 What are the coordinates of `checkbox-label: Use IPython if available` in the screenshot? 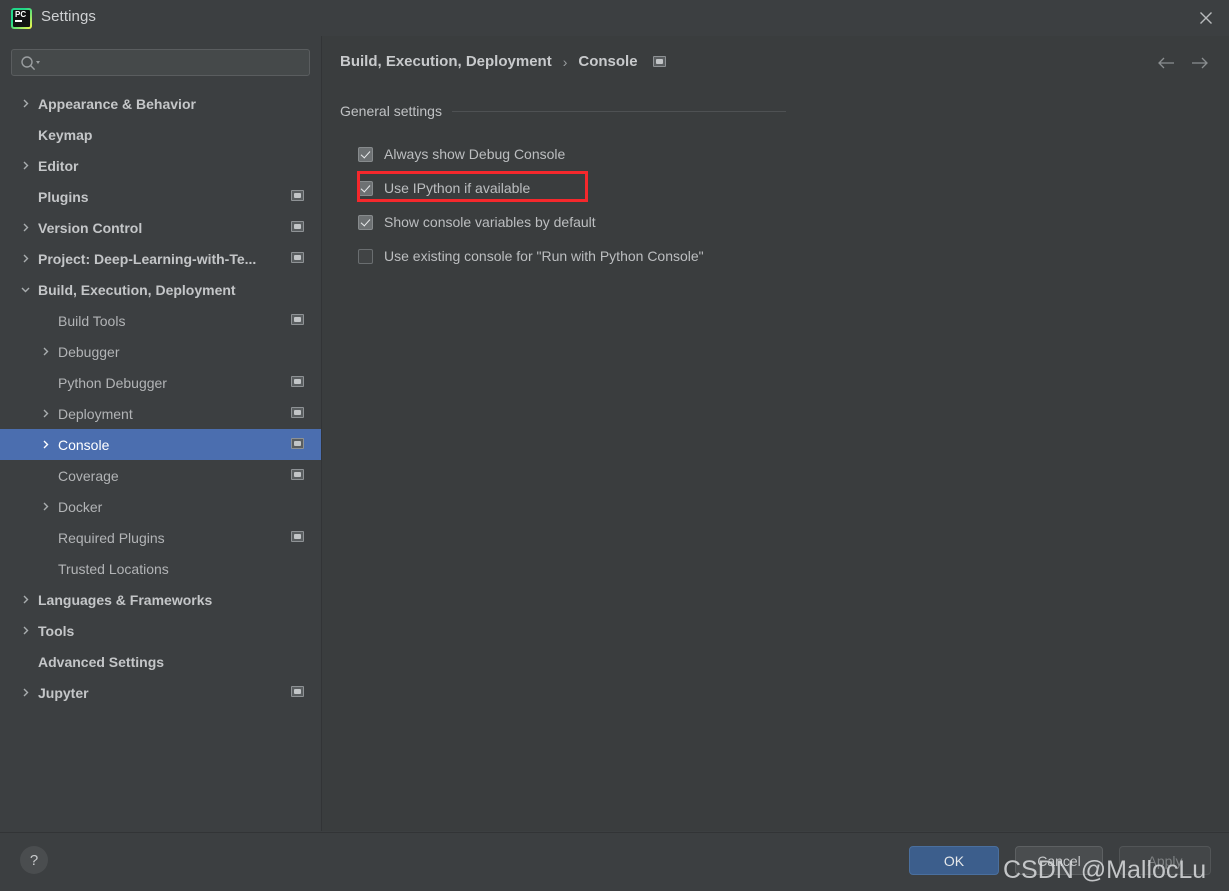 It's located at (457, 188).